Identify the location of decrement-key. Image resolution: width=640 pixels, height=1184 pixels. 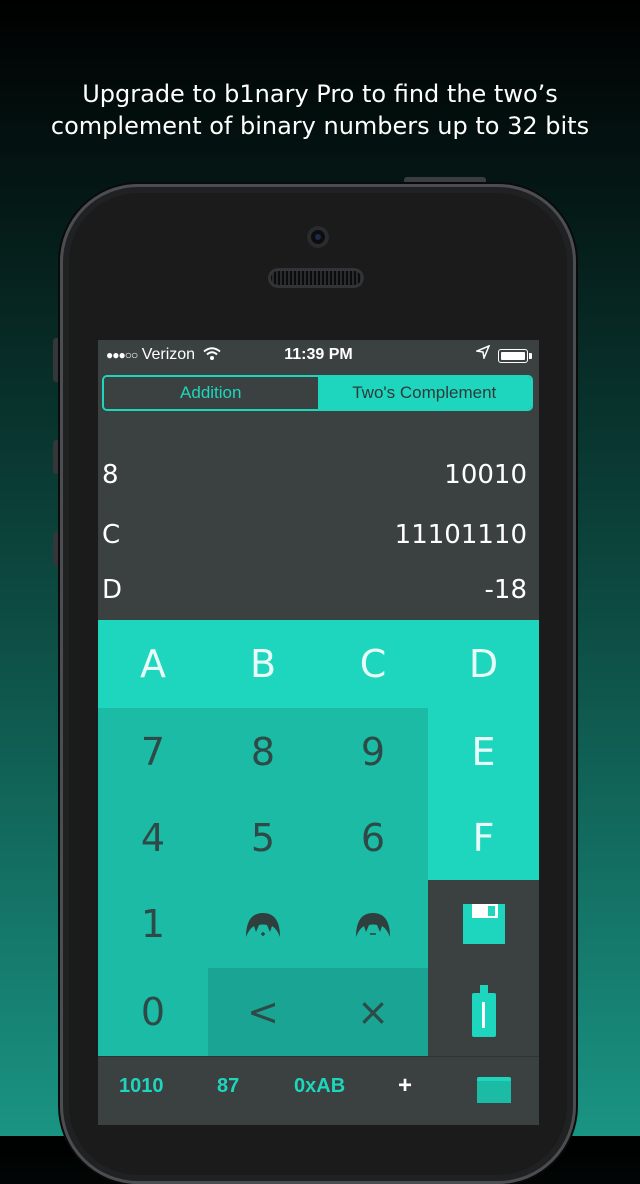
(373, 924).